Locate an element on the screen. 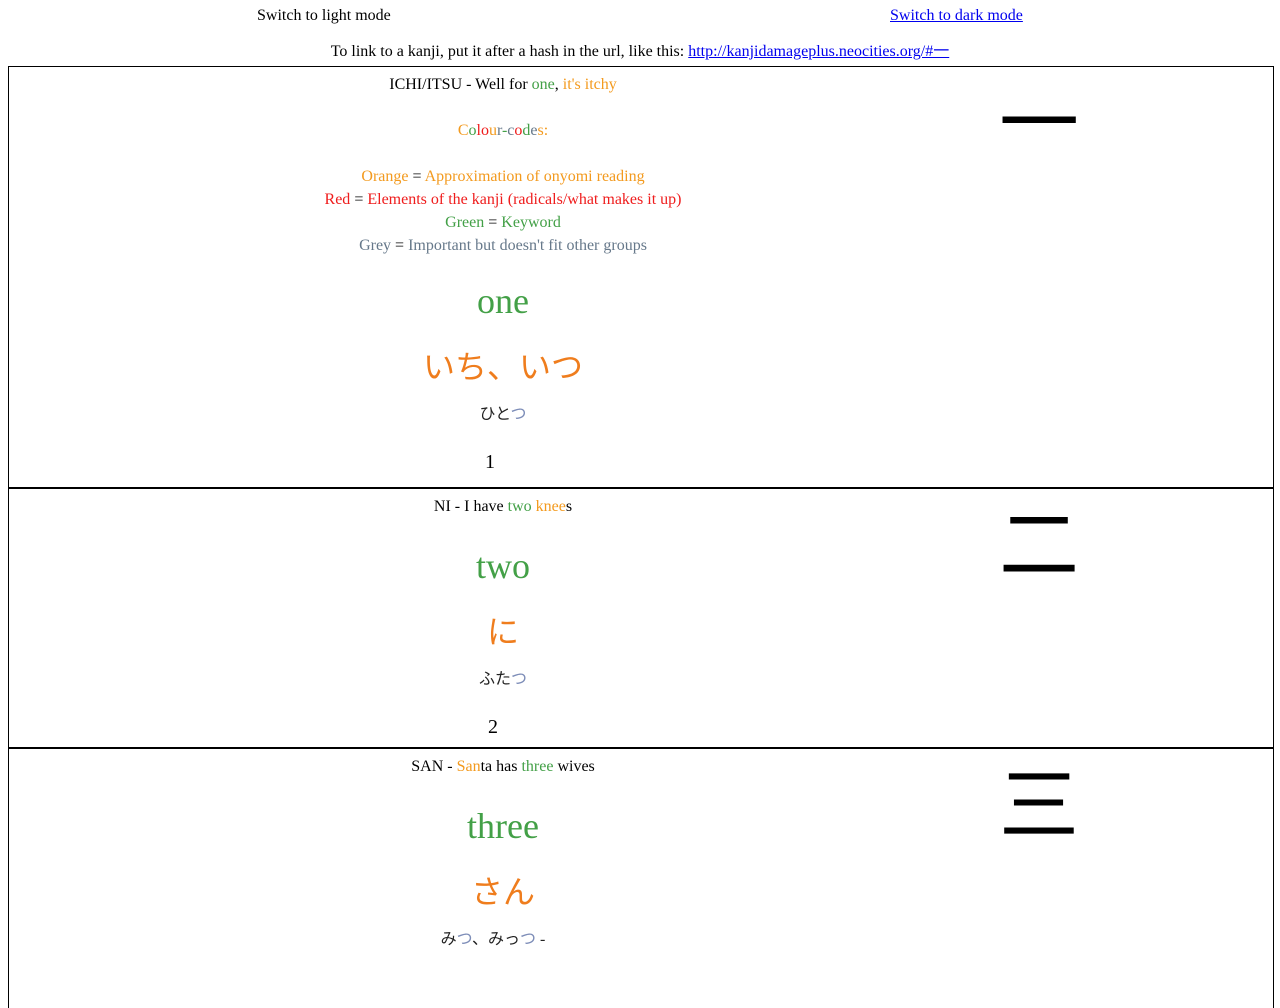 The image size is (1280, 1008). kunyomi-stem: 、みっ is located at coordinates (496, 939).